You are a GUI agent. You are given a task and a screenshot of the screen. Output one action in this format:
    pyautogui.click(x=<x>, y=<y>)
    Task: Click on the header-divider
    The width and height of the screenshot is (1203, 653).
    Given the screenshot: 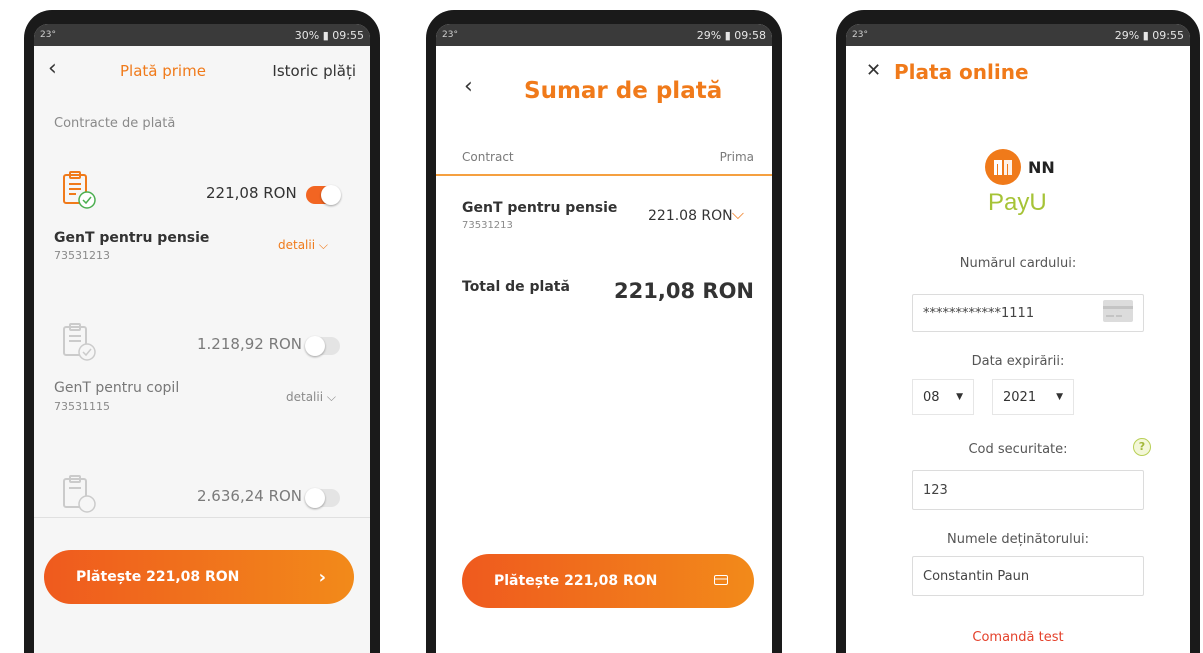 What is the action you would take?
    pyautogui.click(x=604, y=175)
    